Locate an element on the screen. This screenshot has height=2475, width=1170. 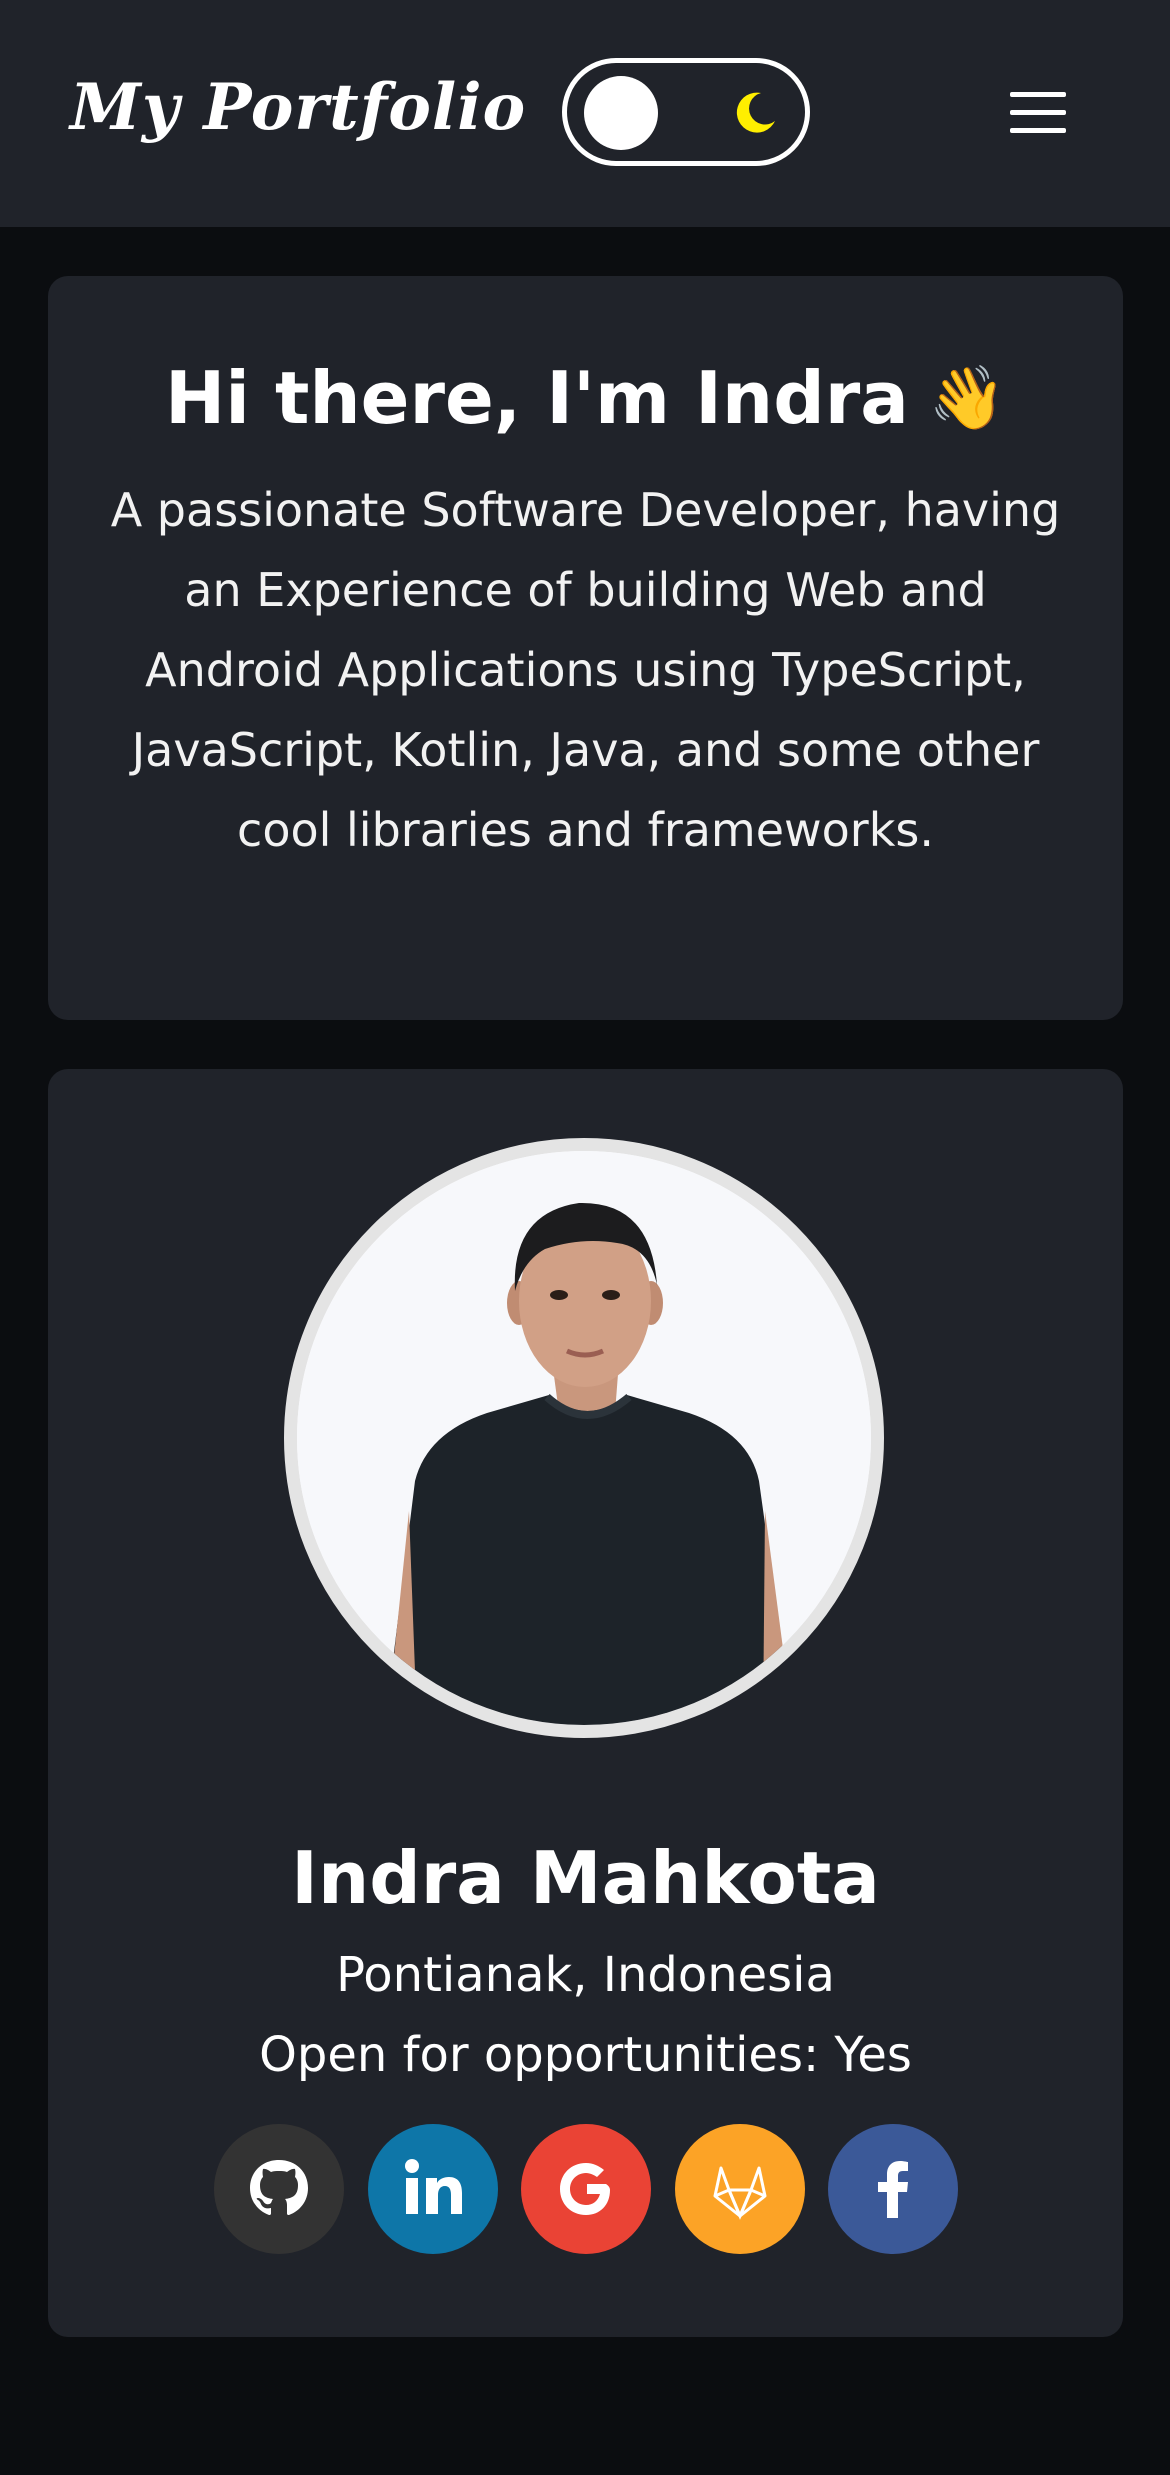
social-links is located at coordinates (585, 2189).